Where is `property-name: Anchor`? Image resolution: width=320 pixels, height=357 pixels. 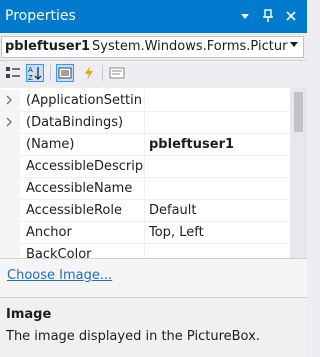
property-name: Anchor is located at coordinates (49, 232).